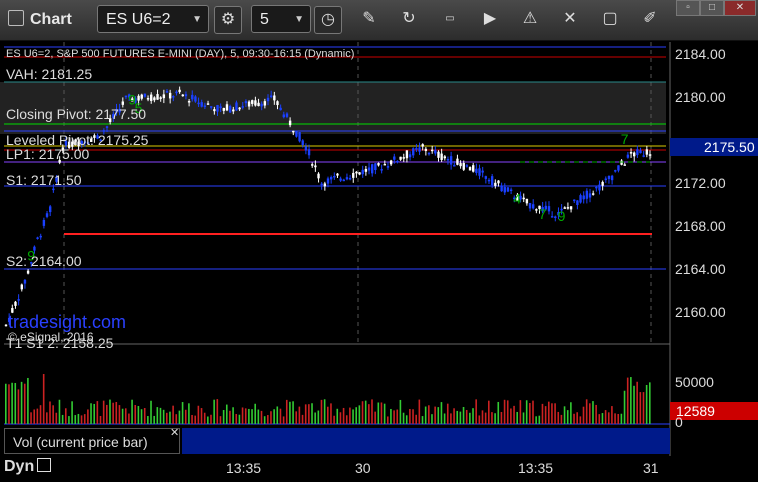  I want to click on y-tick: 2168.00, so click(700, 226).